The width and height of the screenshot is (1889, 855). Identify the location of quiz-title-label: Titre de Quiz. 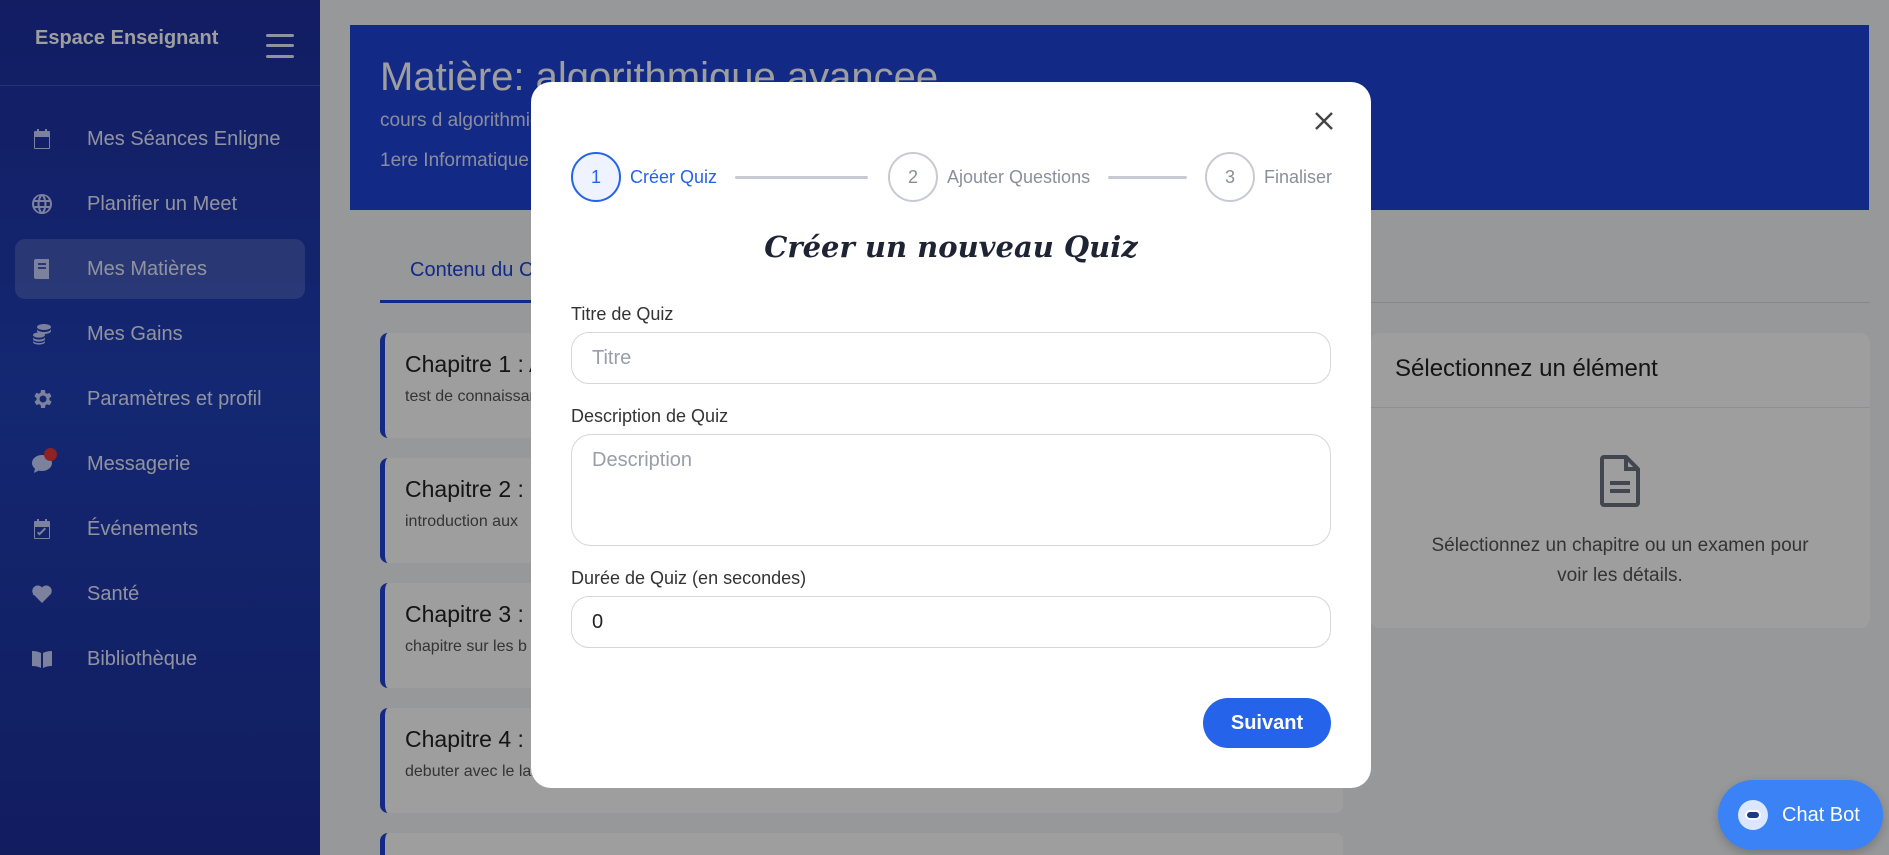
(622, 314).